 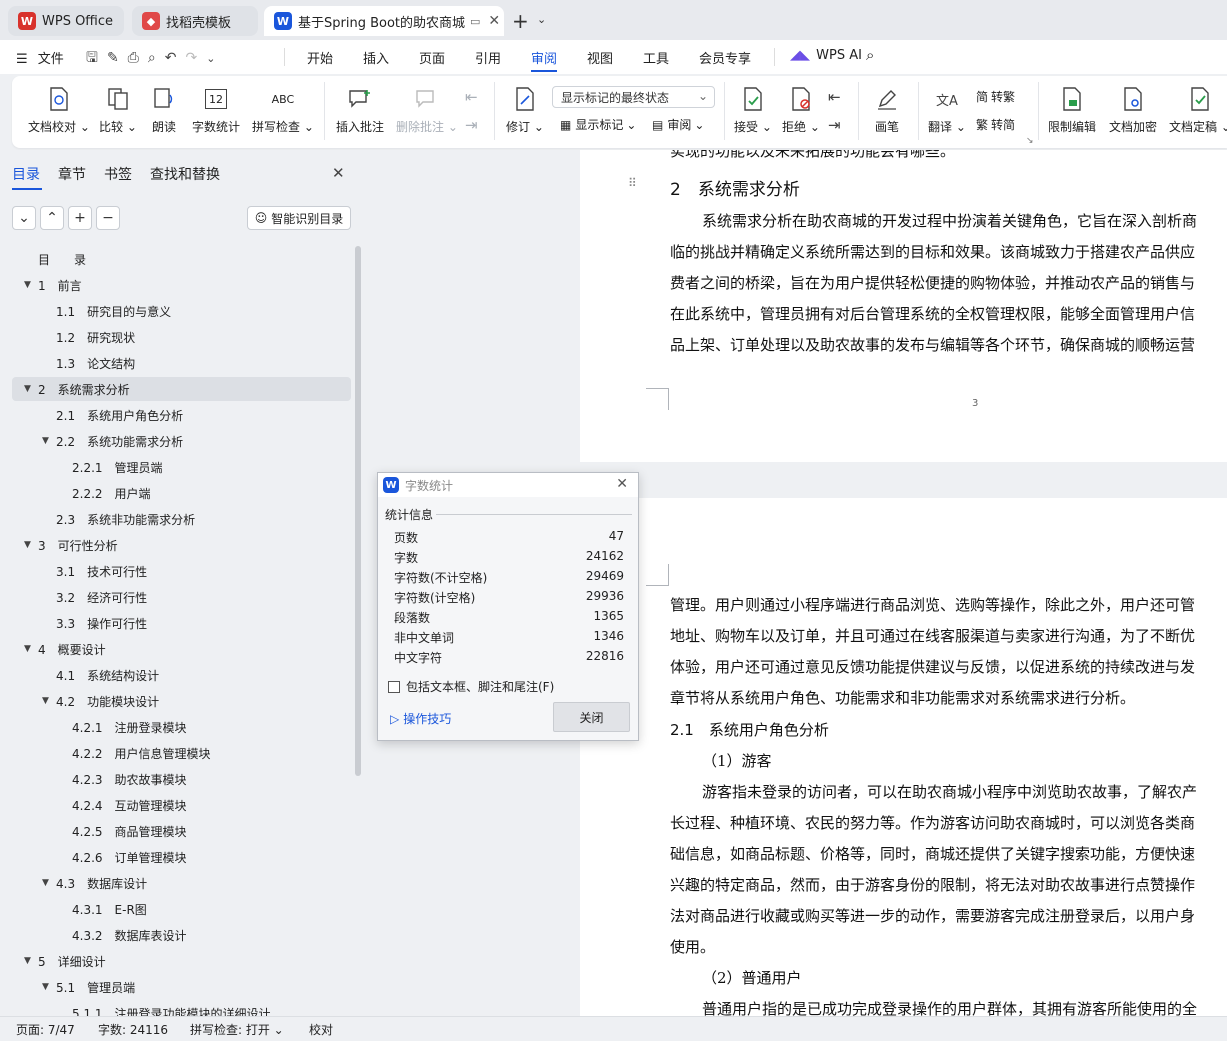 I want to click on tips-link: ▷ 操作技巧, so click(x=420, y=718).